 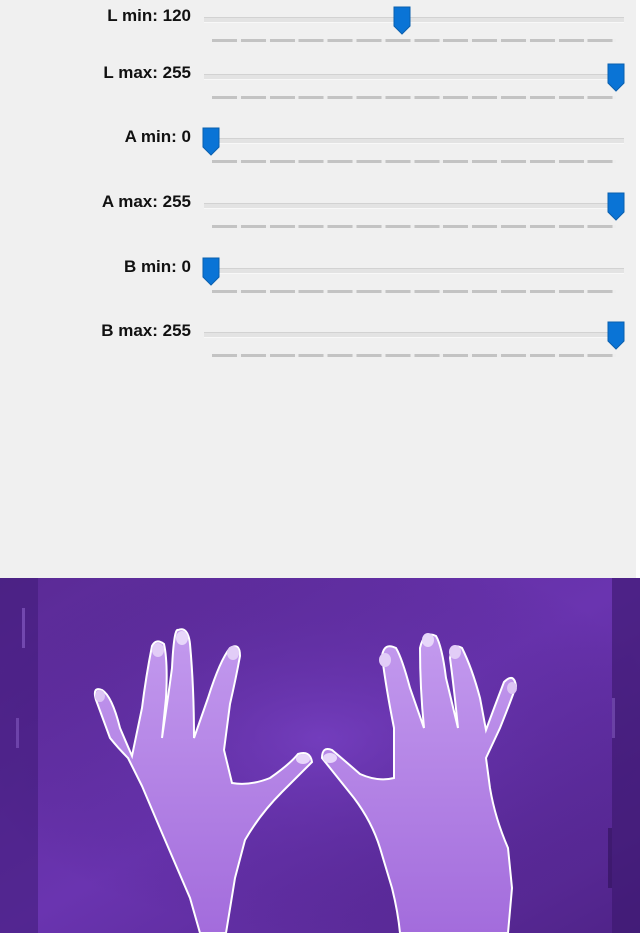 I want to click on slider-row-b-min: B min: 0, so click(x=320, y=272).